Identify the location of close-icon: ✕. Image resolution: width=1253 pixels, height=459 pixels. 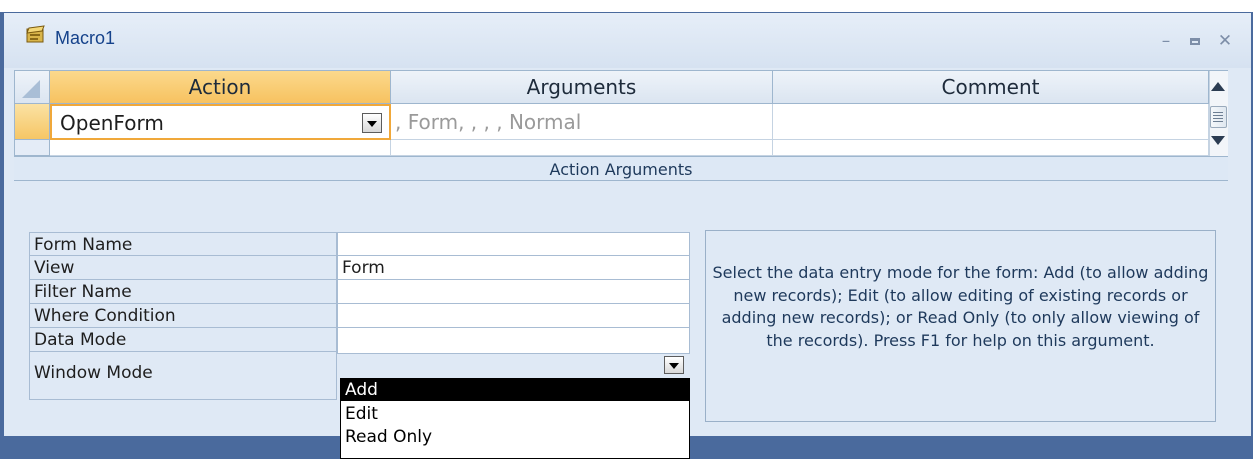
(1225, 41).